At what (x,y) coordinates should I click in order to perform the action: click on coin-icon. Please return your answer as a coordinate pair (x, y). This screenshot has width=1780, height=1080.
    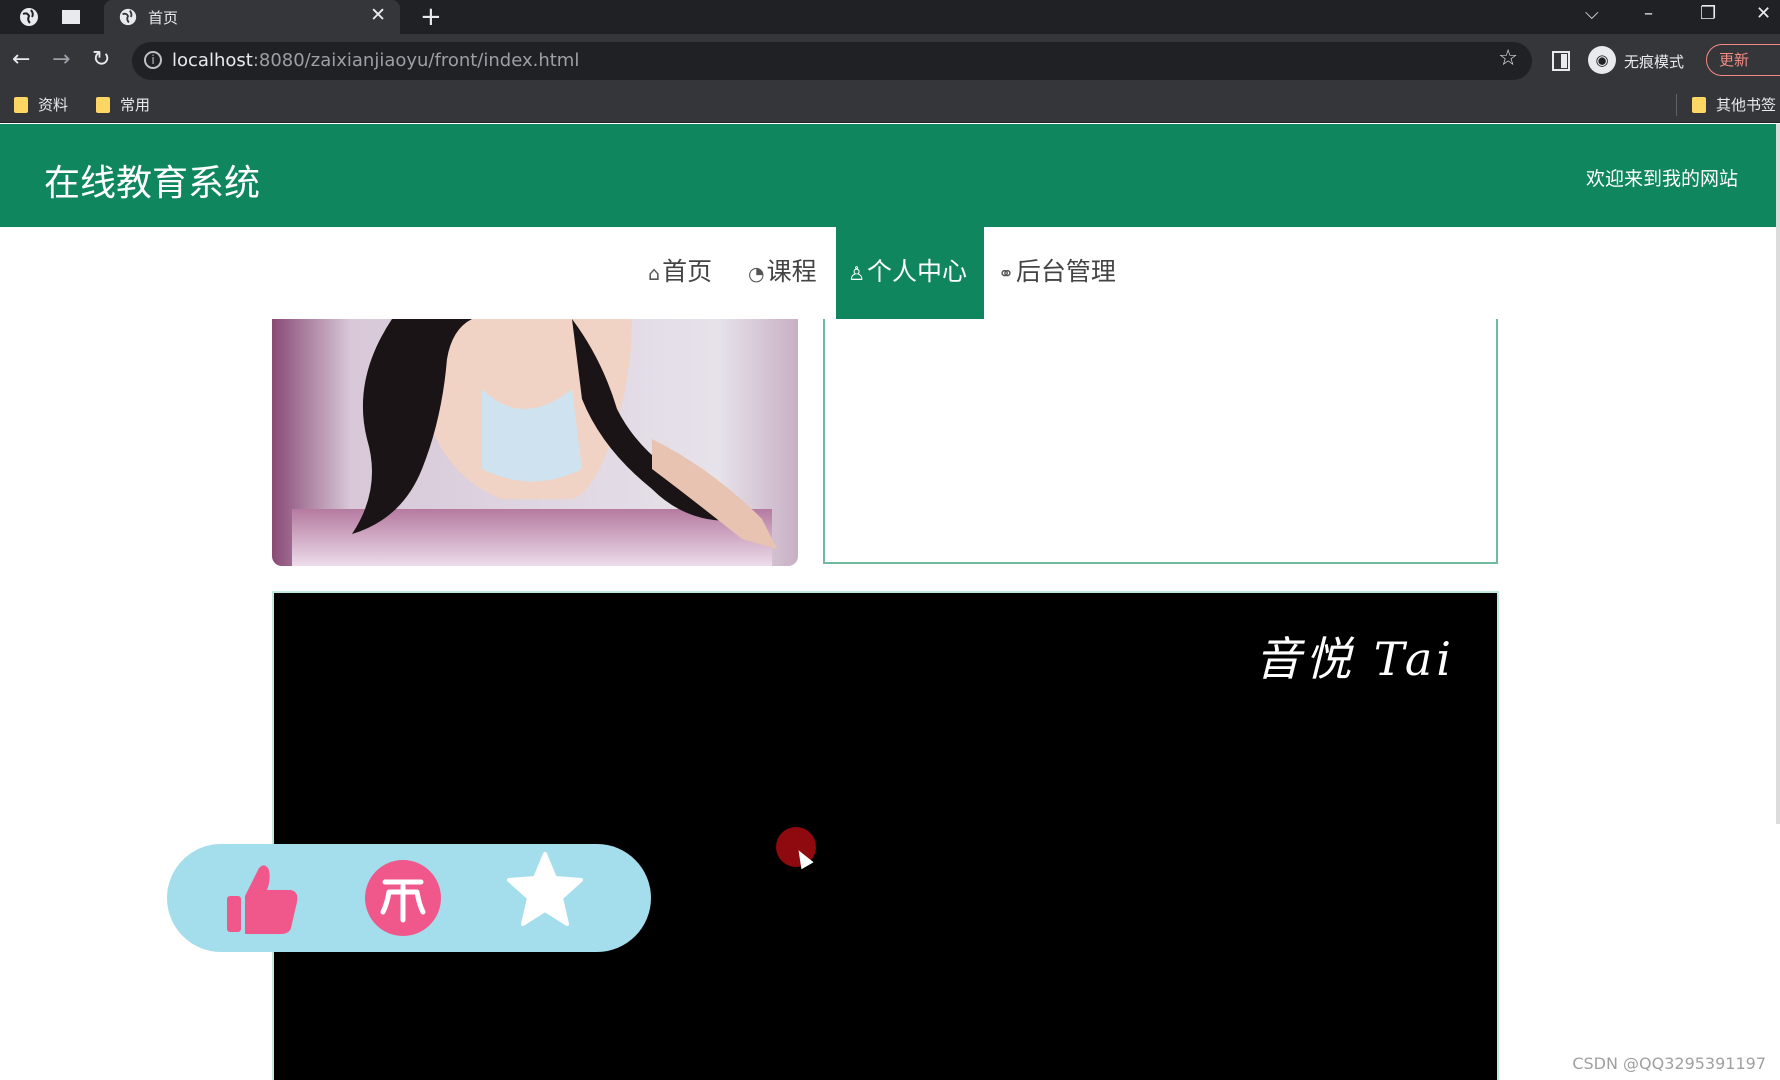
    Looking at the image, I should click on (403, 898).